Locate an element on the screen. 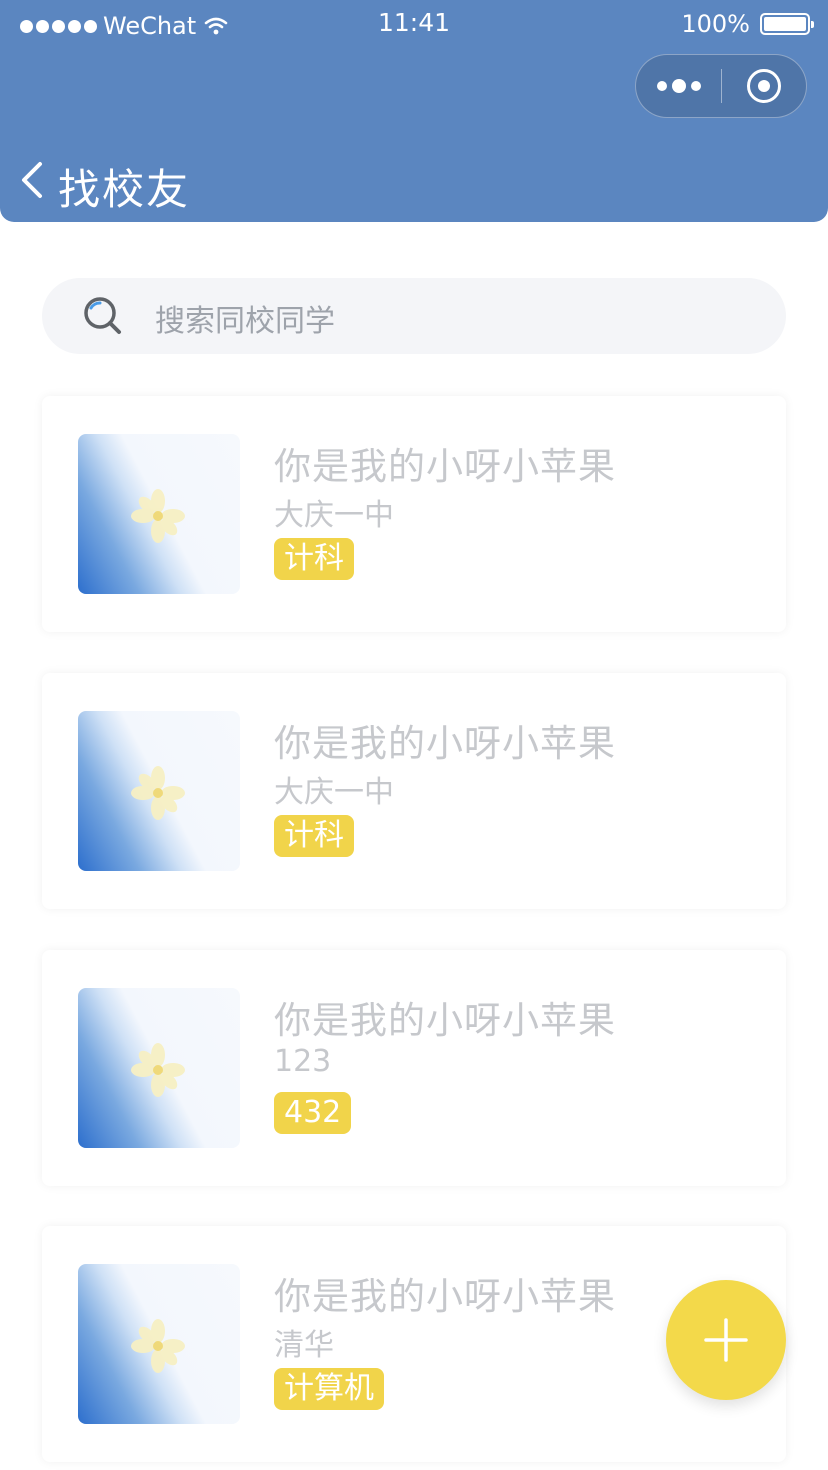 The width and height of the screenshot is (828, 1470). plus-icon is located at coordinates (726, 1340).